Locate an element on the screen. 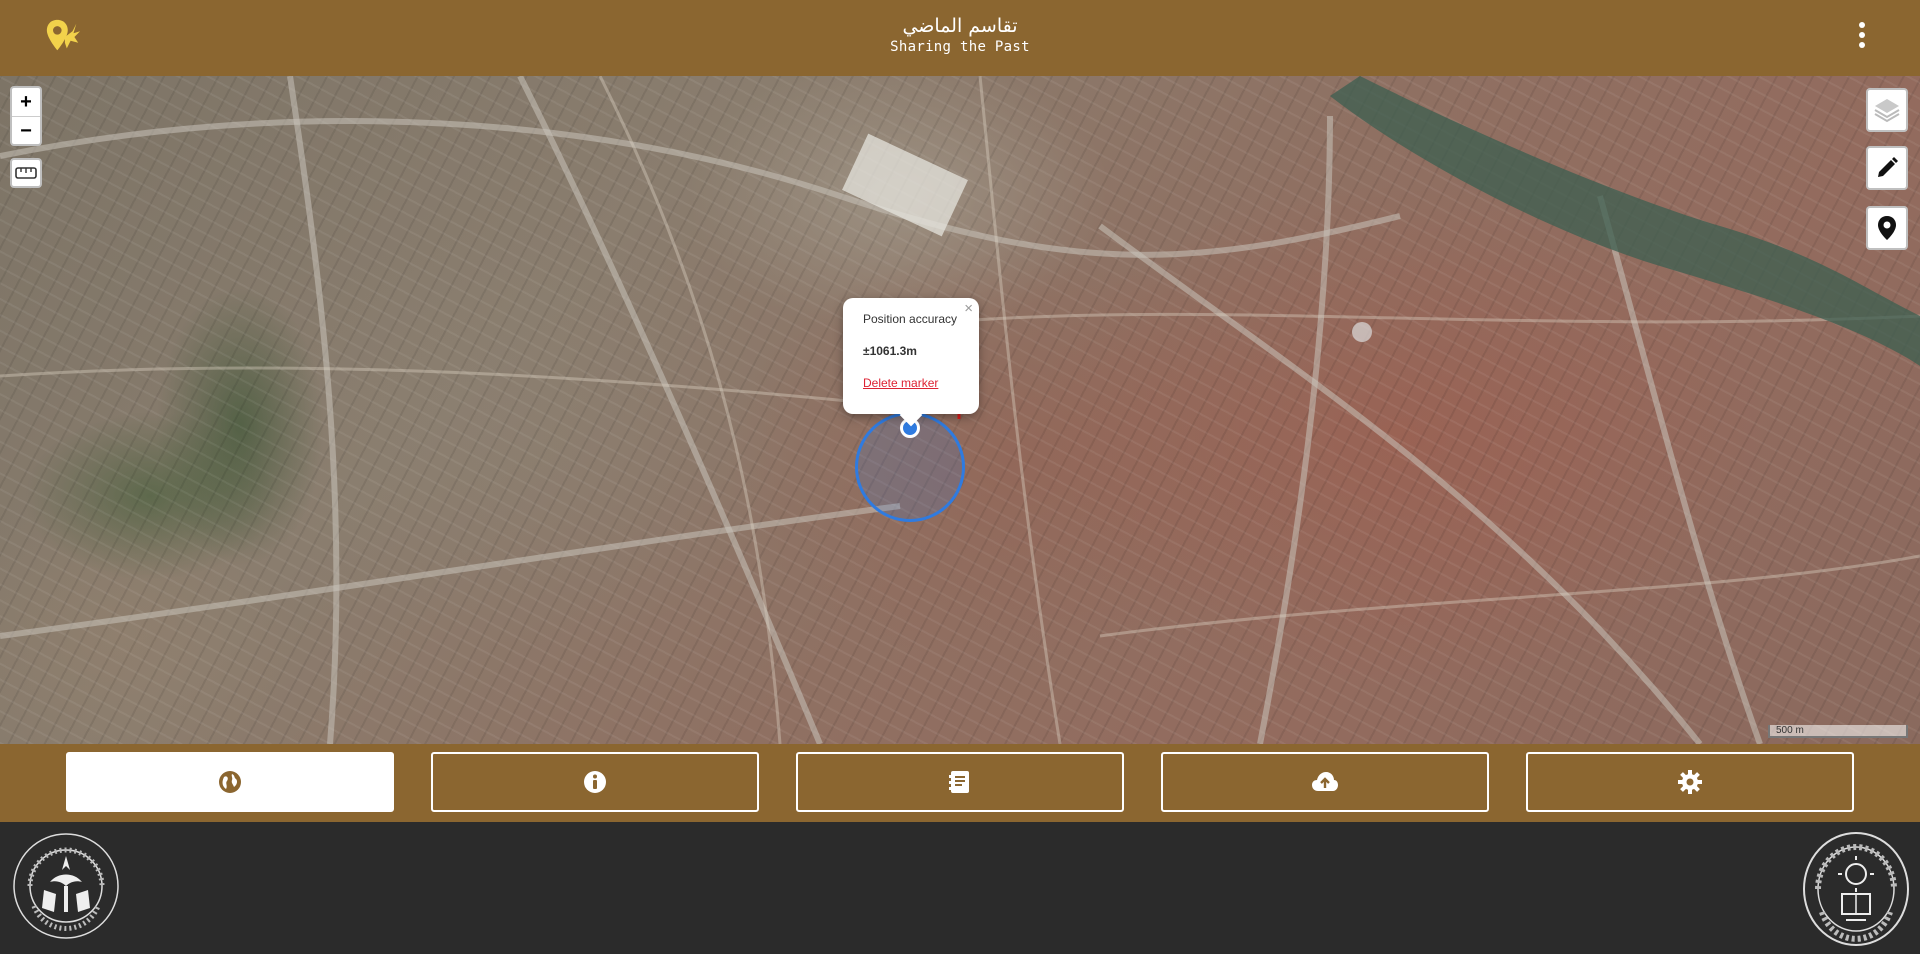 This screenshot has height=954, width=1920. layers-button is located at coordinates (1887, 110).